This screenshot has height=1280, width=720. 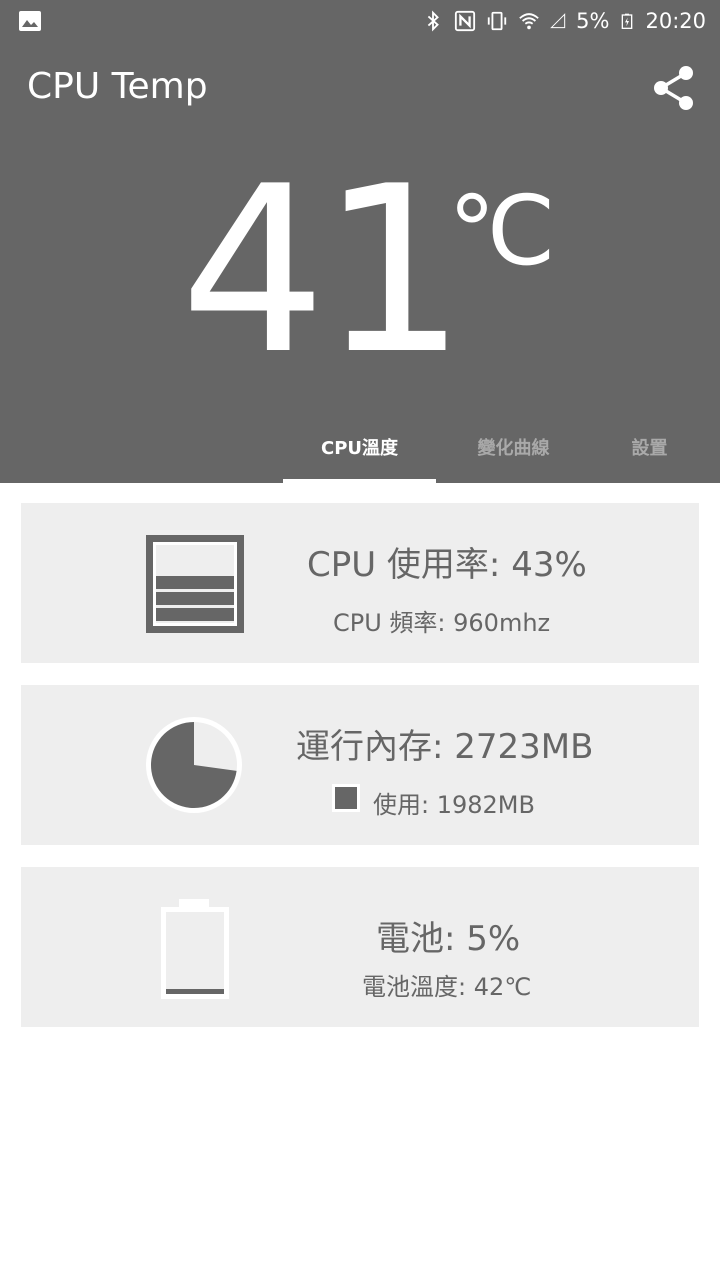 I want to click on memory-total-text: 運行內存: 2723MB, so click(x=445, y=747).